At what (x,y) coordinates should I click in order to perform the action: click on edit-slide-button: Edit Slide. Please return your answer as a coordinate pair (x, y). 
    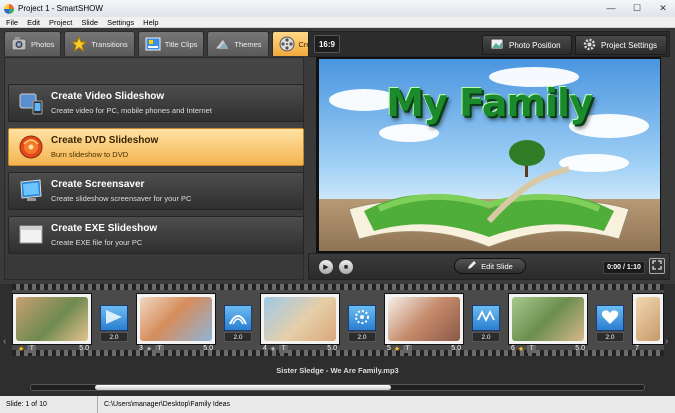
    Looking at the image, I should click on (490, 266).